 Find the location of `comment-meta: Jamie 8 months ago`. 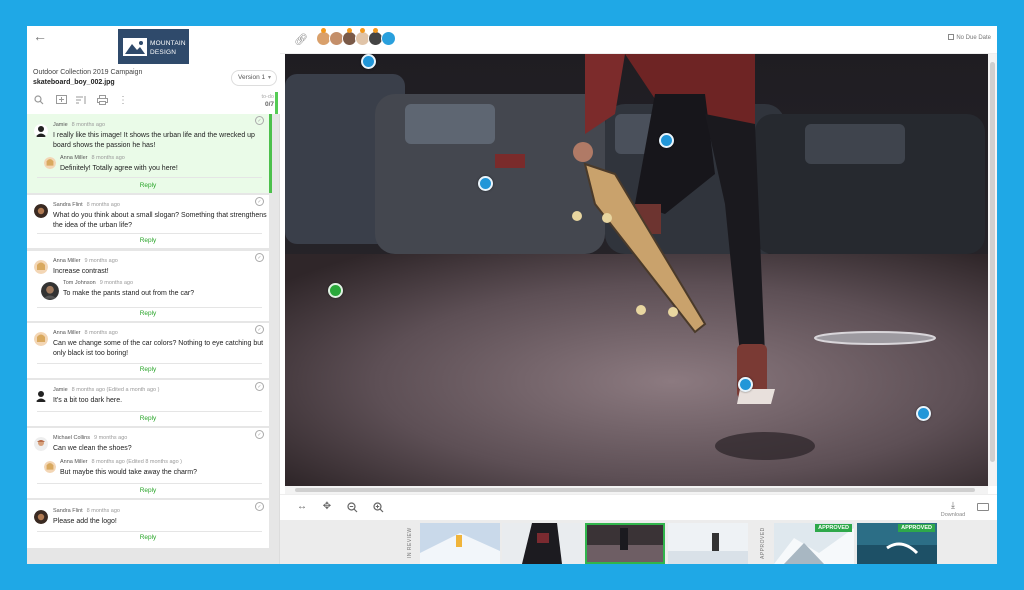

comment-meta: Jamie 8 months ago is located at coordinates (79, 125).